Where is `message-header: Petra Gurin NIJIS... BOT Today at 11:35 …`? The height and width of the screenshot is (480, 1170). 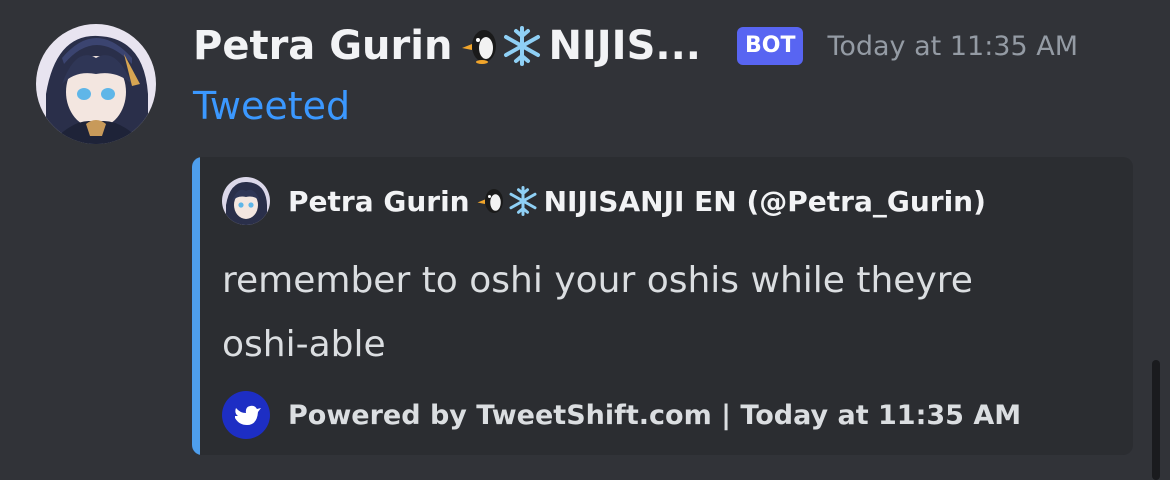 message-header: Petra Gurin NIJIS... BOT Today at 11:35 … is located at coordinates (635, 46).